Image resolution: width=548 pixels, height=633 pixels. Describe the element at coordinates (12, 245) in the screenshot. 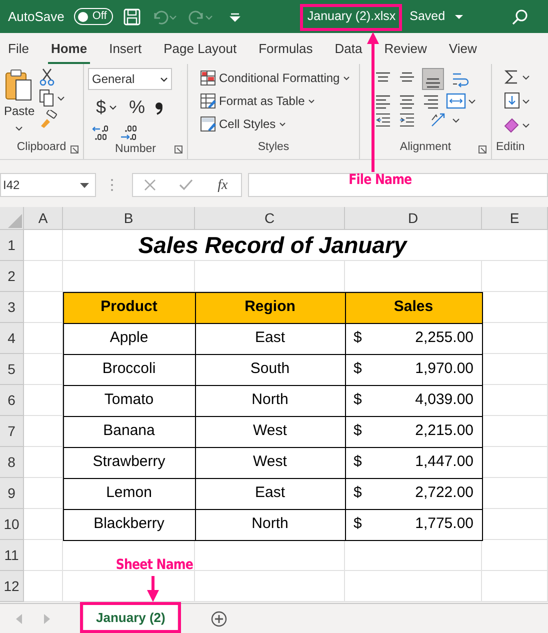

I see `row-header: 1` at that location.